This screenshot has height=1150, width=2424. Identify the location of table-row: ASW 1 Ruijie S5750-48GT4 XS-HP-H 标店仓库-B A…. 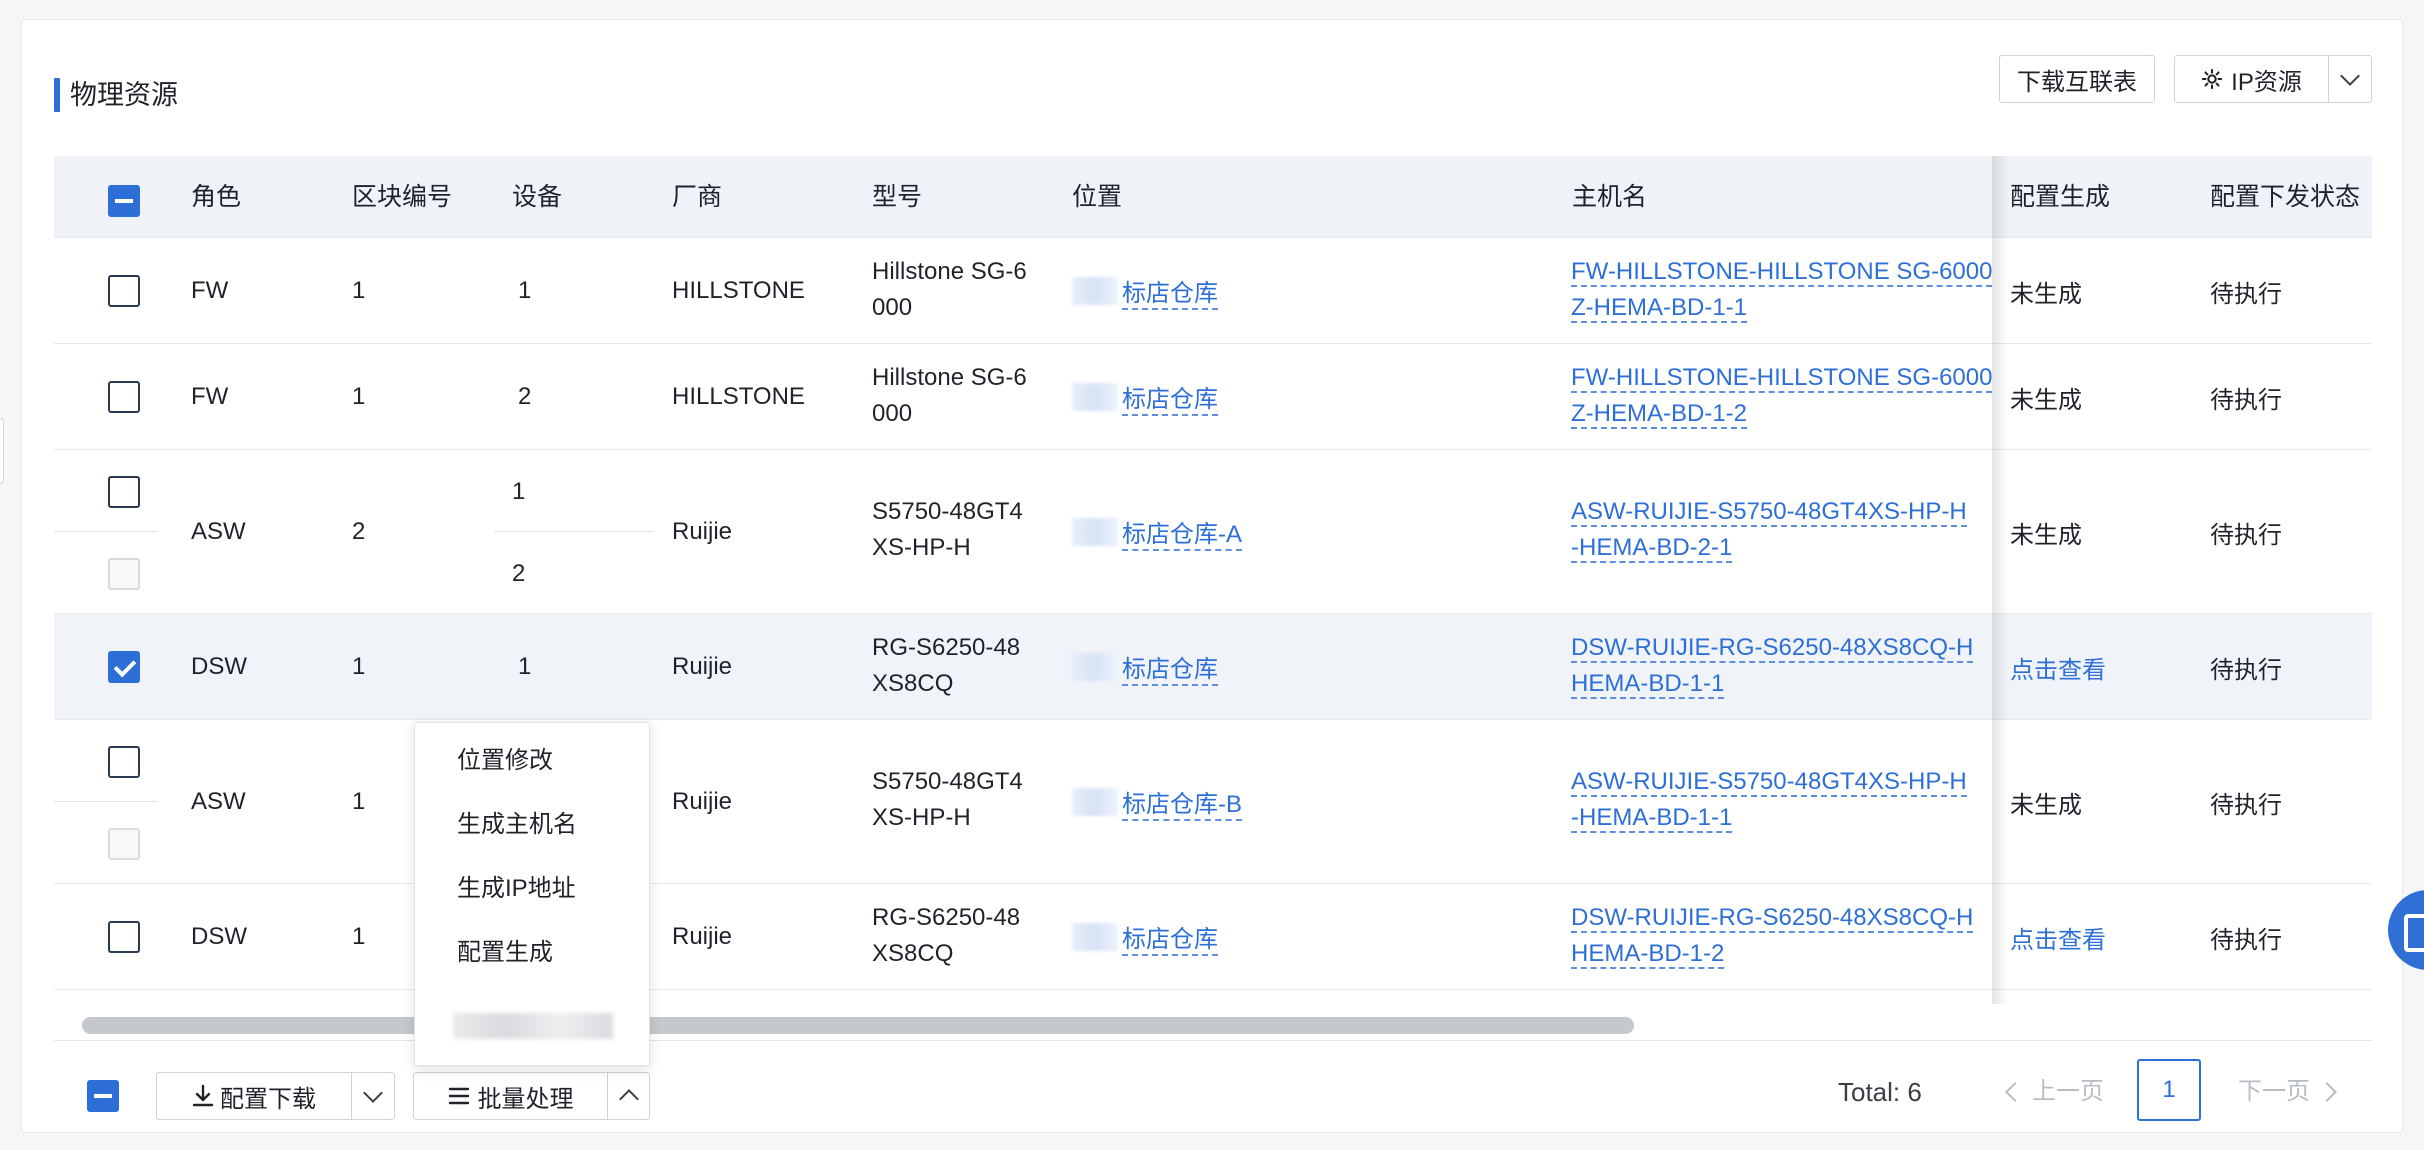
(1213, 802).